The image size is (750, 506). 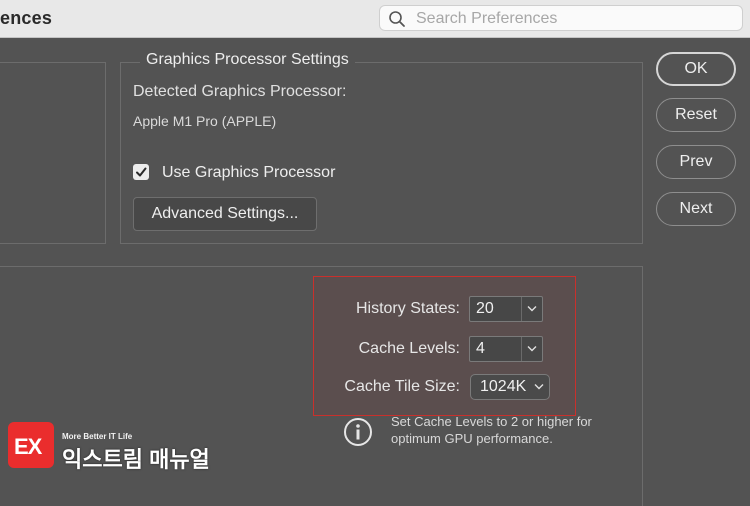 I want to click on next-button: Next, so click(x=696, y=209).